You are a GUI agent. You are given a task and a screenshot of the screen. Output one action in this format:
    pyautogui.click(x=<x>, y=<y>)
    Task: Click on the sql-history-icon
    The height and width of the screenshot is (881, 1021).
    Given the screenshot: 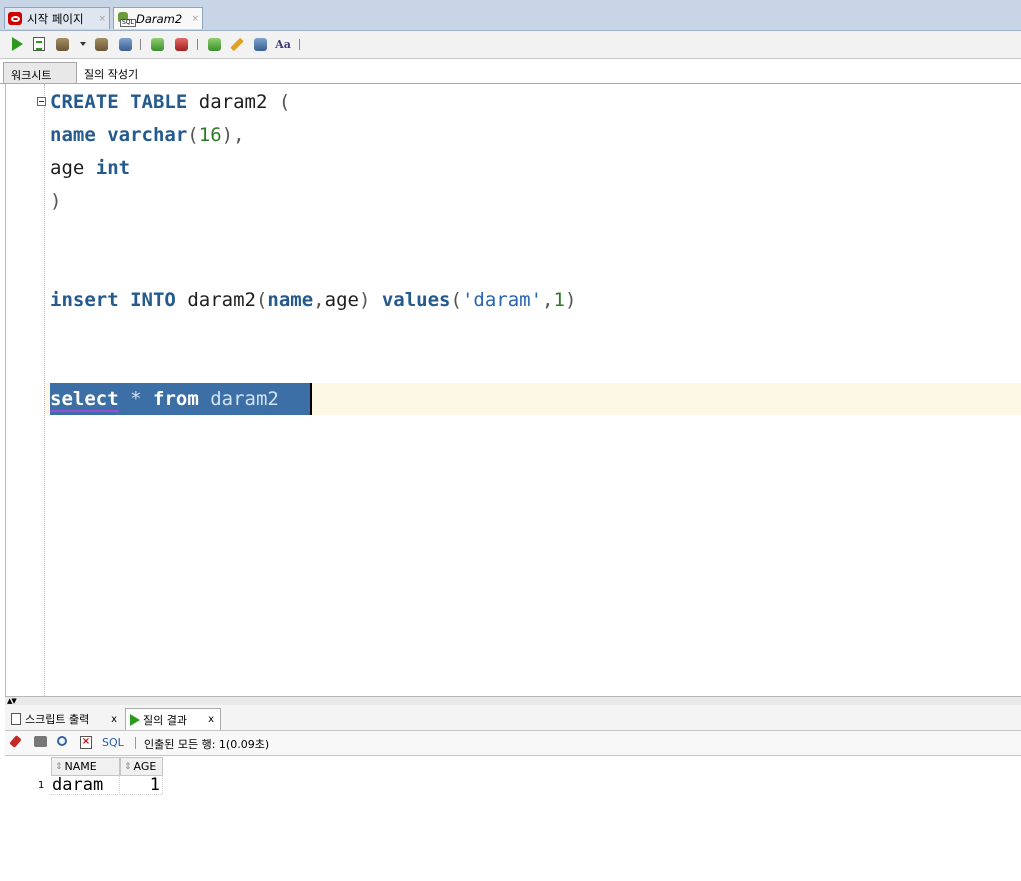 What is the action you would take?
    pyautogui.click(x=260, y=44)
    